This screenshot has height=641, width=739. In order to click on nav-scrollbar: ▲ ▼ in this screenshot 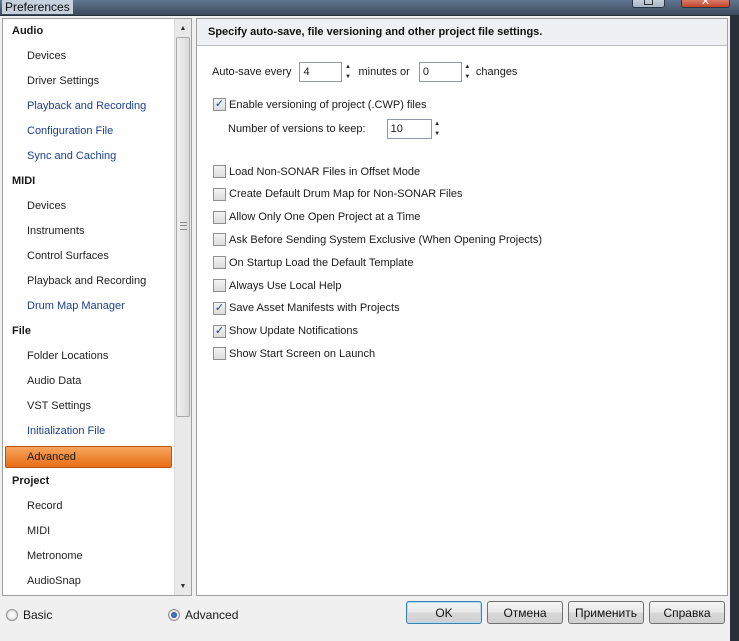, I will do `click(182, 307)`.